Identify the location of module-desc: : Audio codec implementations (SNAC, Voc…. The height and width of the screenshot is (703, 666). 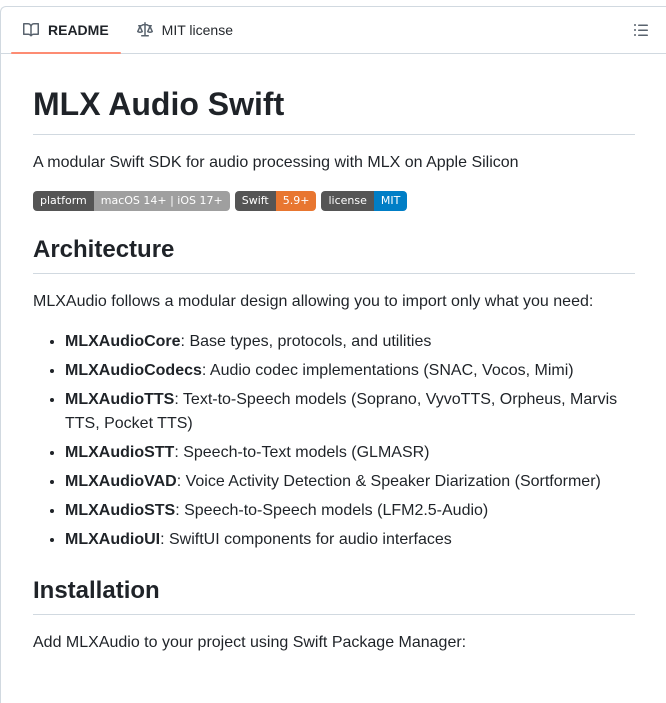
(387, 370).